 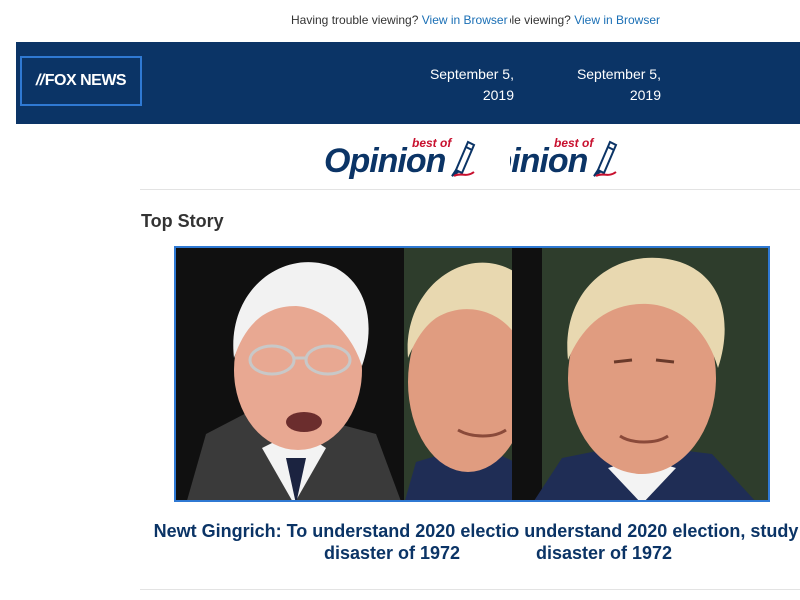 What do you see at coordinates (400, 158) in the screenshot?
I see `opinion-banner: Opinion best of` at bounding box center [400, 158].